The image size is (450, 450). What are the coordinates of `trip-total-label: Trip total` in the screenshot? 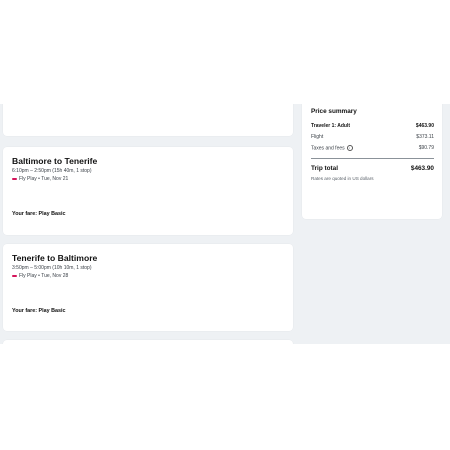 It's located at (324, 168).